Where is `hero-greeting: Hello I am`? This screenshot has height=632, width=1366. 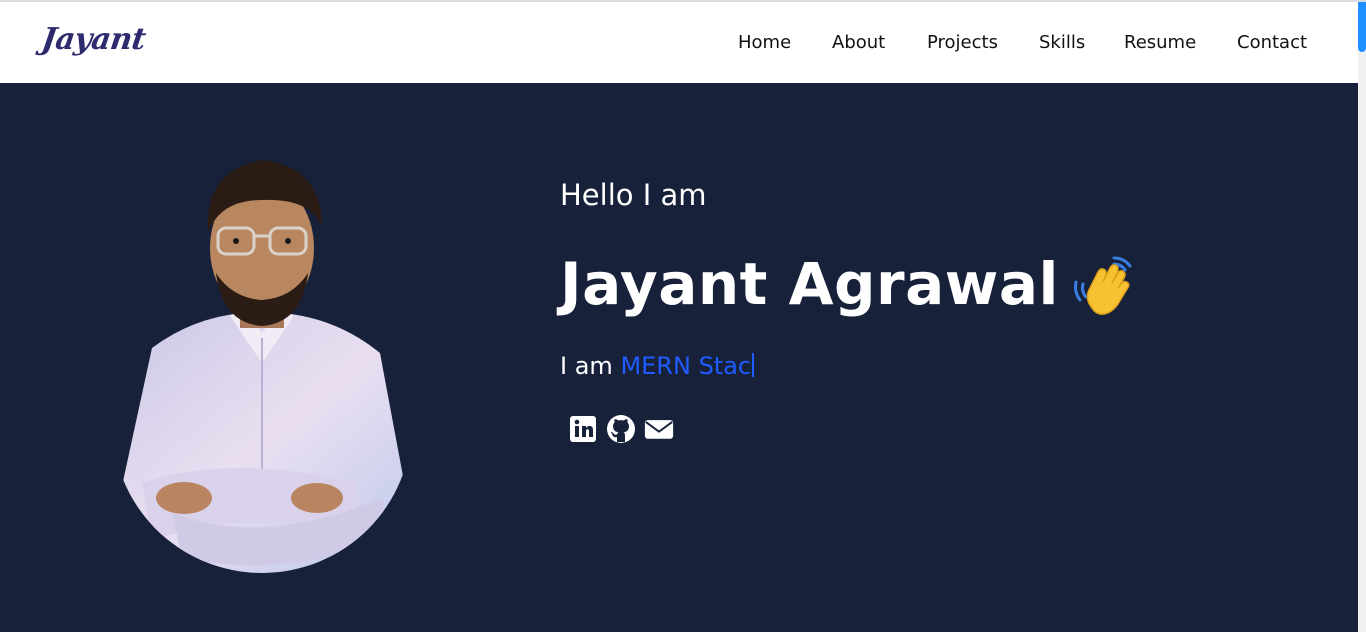 hero-greeting: Hello I am is located at coordinates (633, 195).